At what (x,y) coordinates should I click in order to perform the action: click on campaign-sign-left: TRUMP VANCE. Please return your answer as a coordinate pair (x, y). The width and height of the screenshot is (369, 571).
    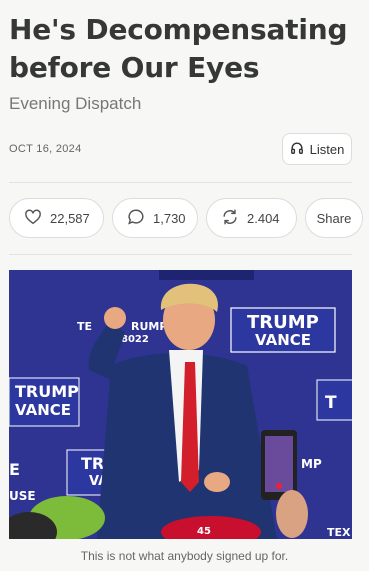
    Looking at the image, I should click on (44, 402).